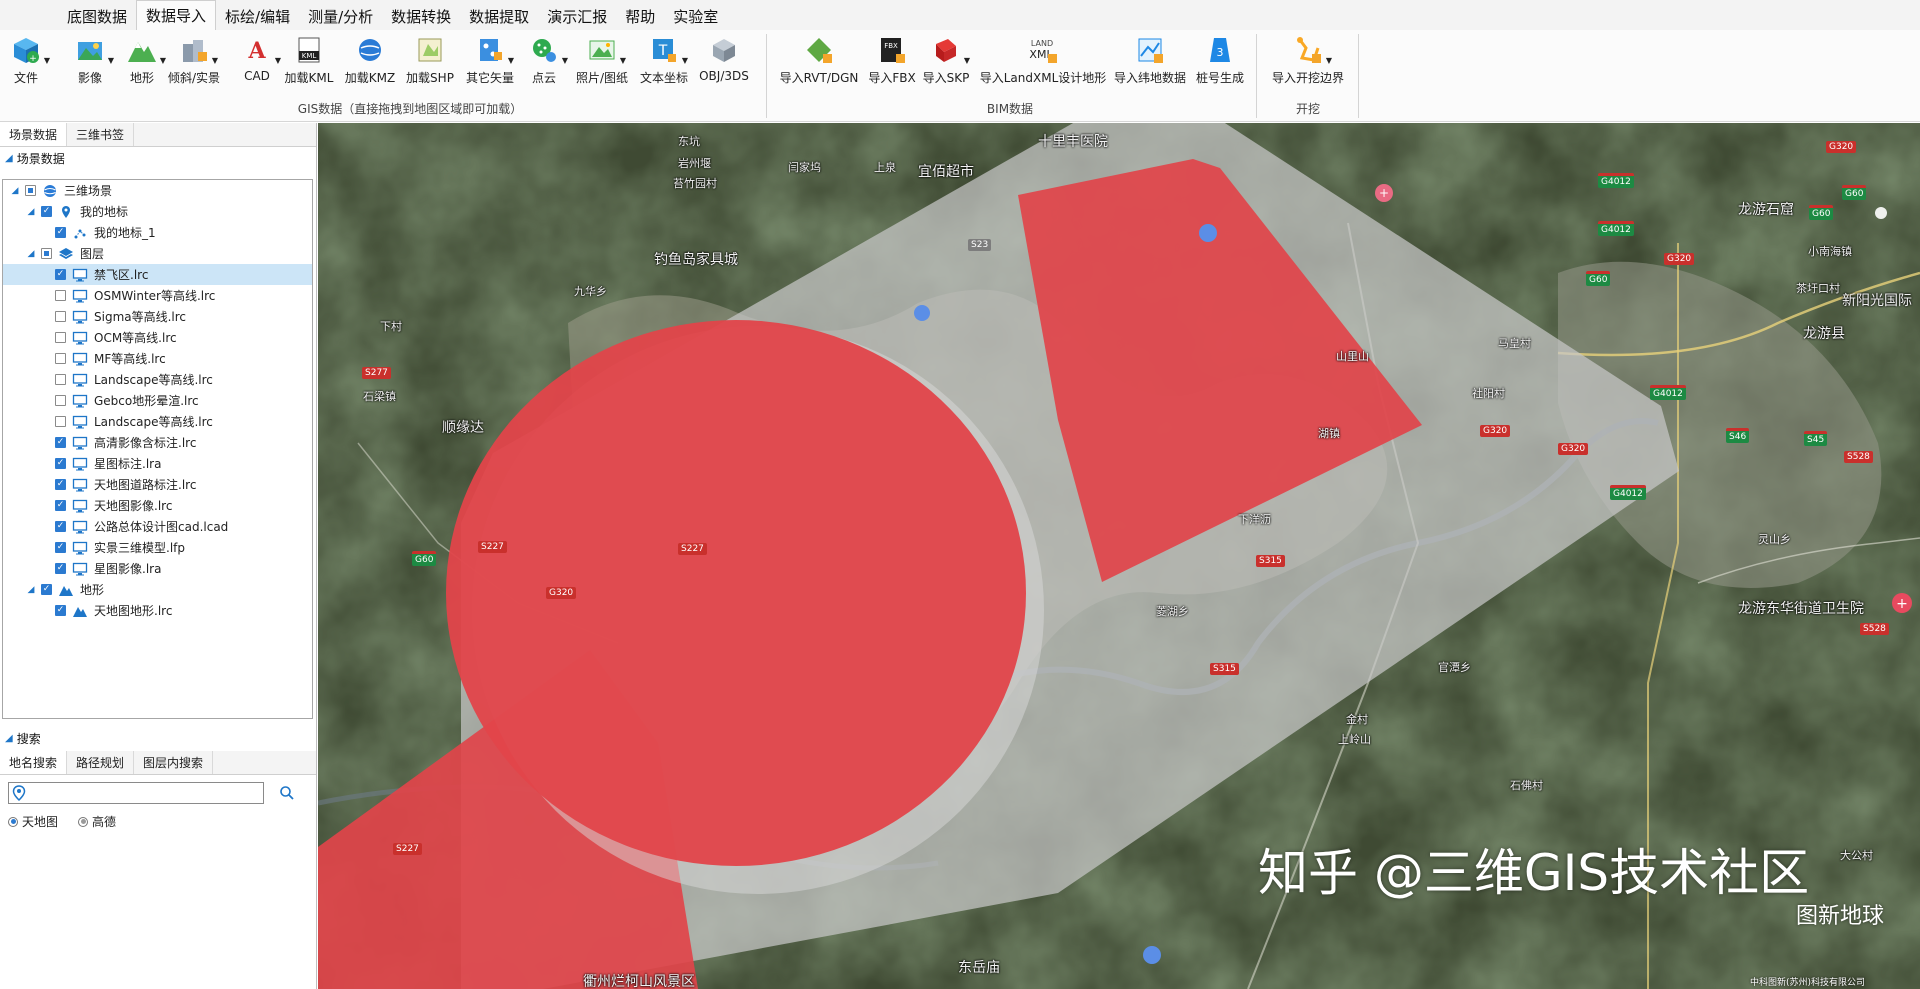  I want to click on menu-tab-6: 演示汇报, so click(577, 16).